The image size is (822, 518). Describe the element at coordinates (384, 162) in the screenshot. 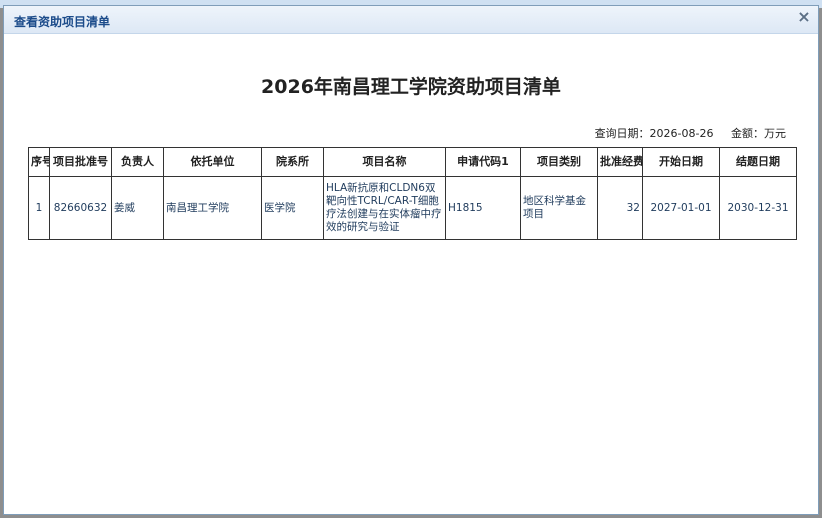

I see `column-header: 项目名称` at that location.